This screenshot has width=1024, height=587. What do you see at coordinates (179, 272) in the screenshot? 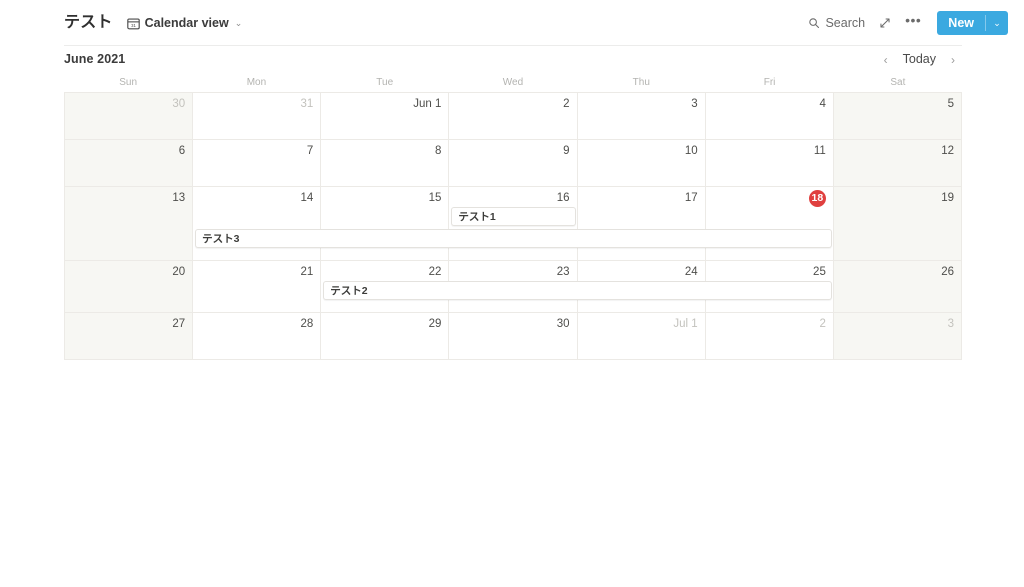
I see `day-number: 20` at bounding box center [179, 272].